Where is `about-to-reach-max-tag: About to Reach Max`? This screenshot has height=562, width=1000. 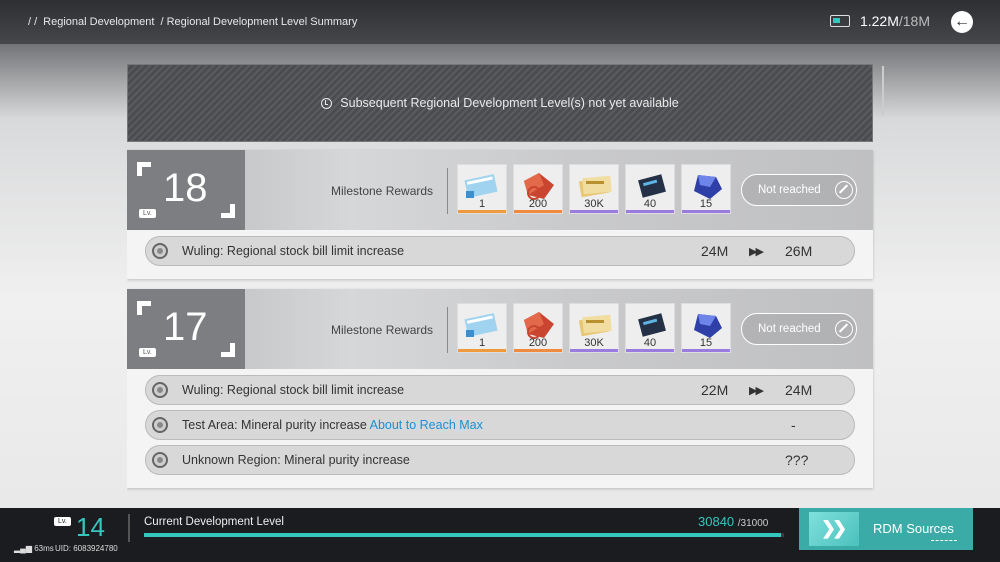 about-to-reach-max-tag: About to Reach Max is located at coordinates (426, 425).